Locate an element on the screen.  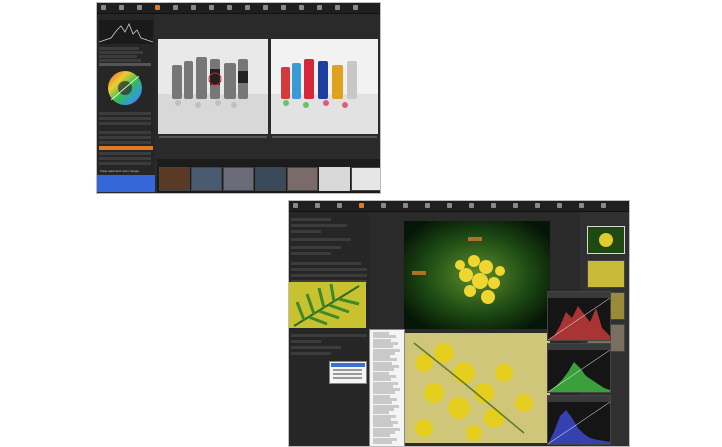
green-histogram is located at coordinates (579, 368).